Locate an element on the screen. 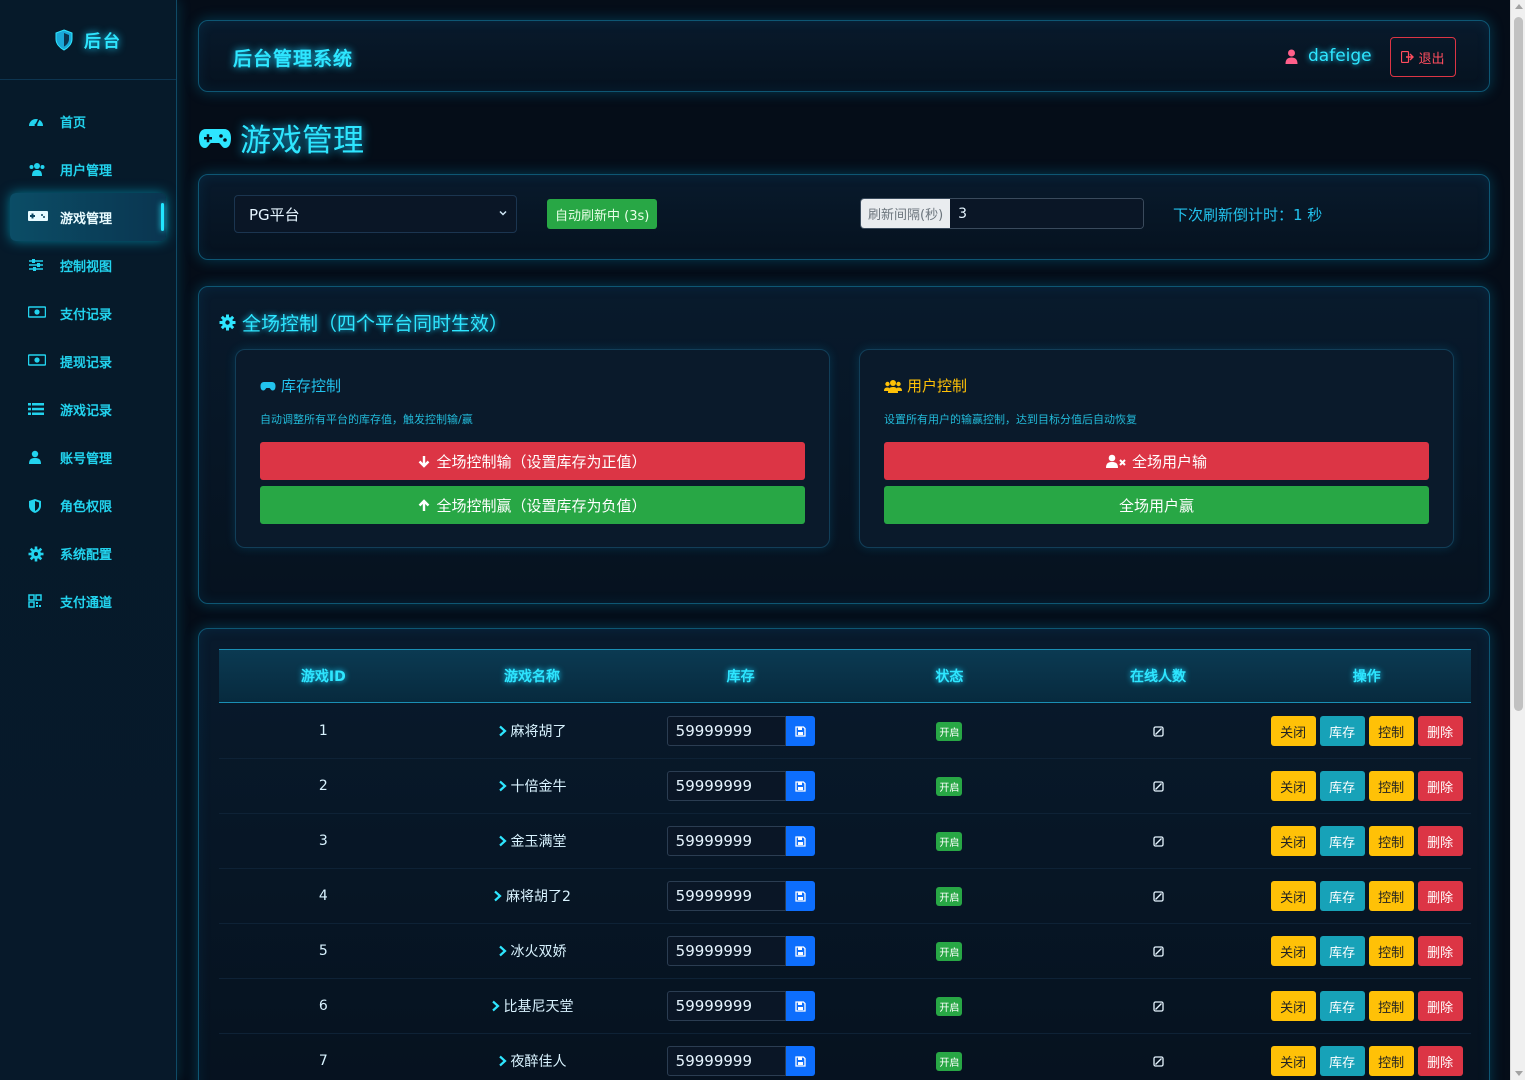  global-control-lose-label: 全场控制输（设置库存为正值） is located at coordinates (541, 461).